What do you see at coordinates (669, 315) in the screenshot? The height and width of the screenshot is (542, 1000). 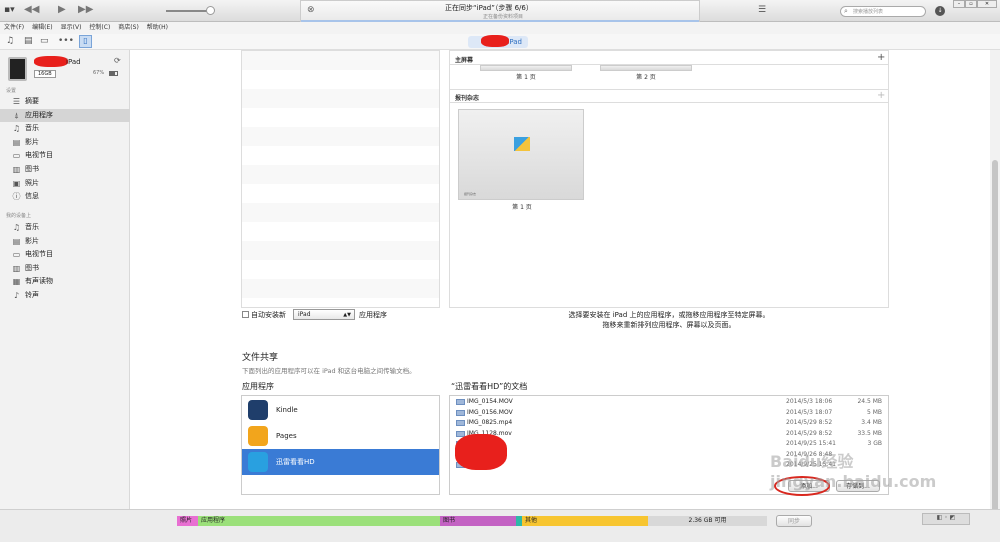 I see `instruction-line-1: 选择要安装在 iPad 上的应用程序，或拖移应用程序至特定屏幕。` at bounding box center [669, 315].